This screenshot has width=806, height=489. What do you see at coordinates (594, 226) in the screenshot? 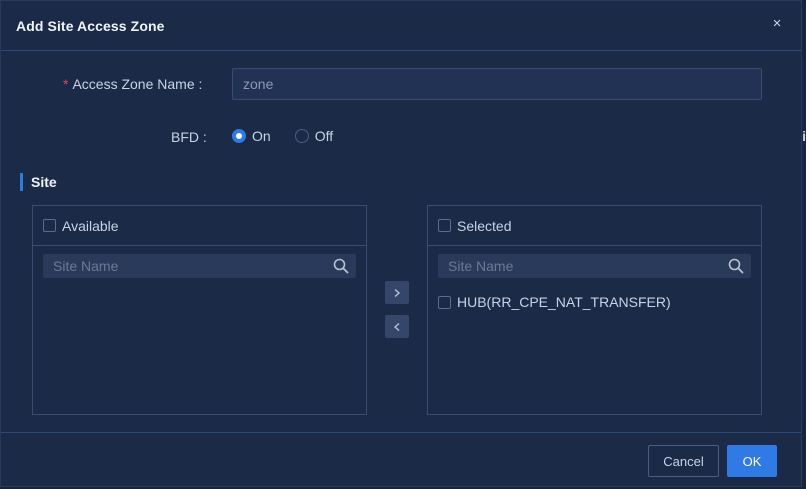
I see `selected-panel-header: Selected` at bounding box center [594, 226].